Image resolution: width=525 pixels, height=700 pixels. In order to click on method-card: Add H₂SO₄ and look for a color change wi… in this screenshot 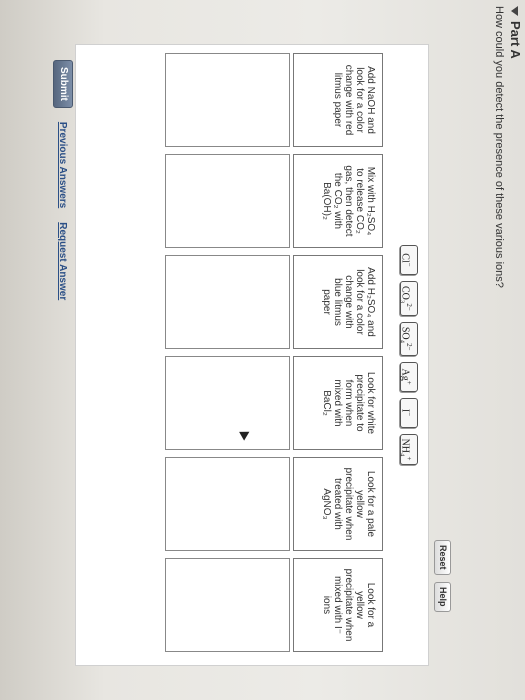, I will do `click(338, 302)`.